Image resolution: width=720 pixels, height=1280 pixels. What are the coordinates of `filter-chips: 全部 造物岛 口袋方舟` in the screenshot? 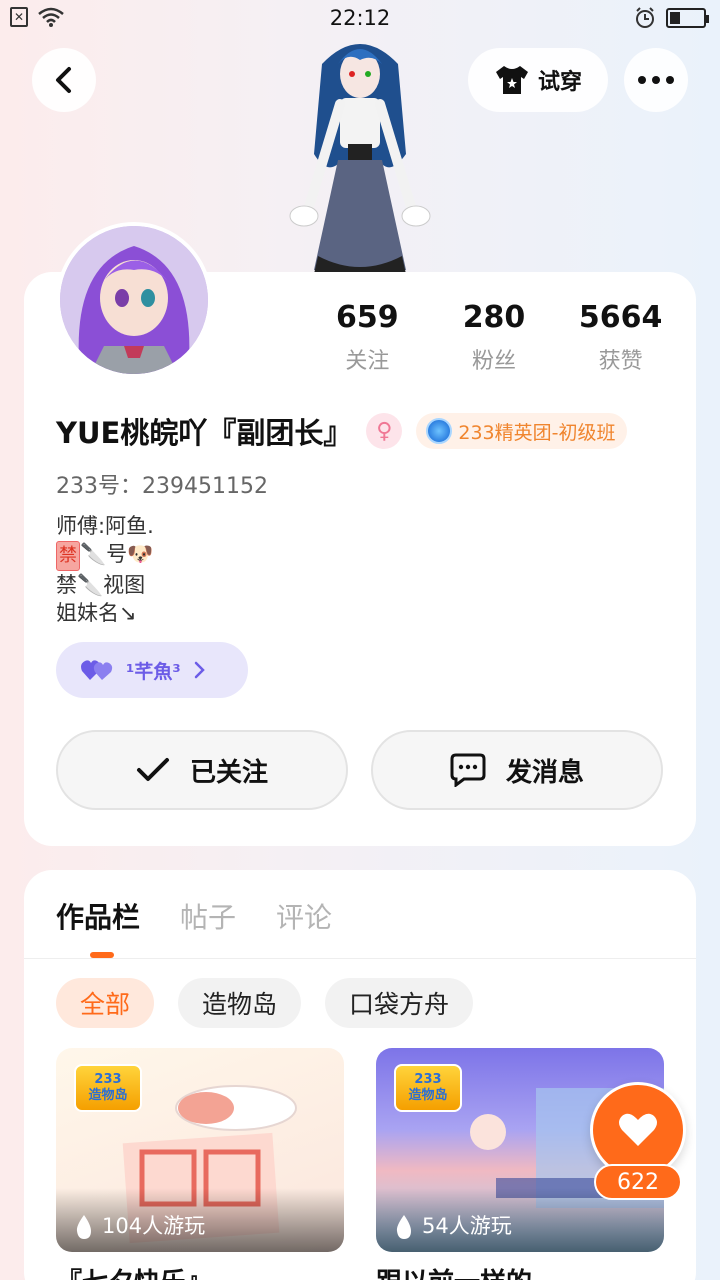 It's located at (265, 1003).